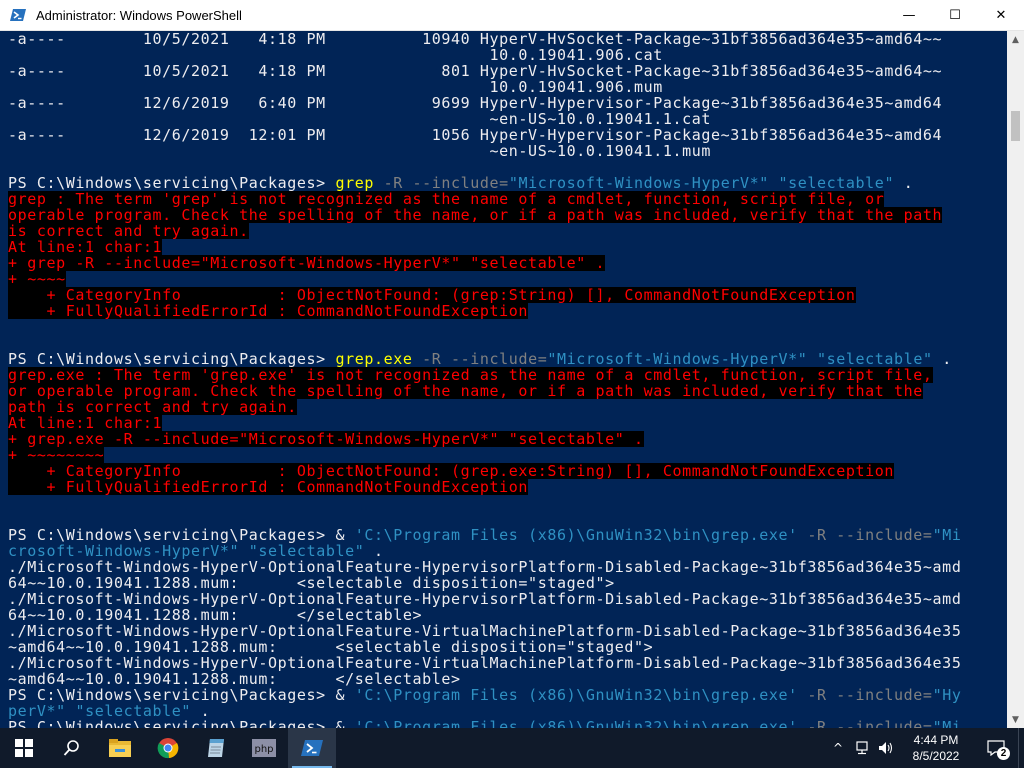 The width and height of the screenshot is (1024, 768). Describe the element at coordinates (886, 748) in the screenshot. I see `volume-icon` at that location.